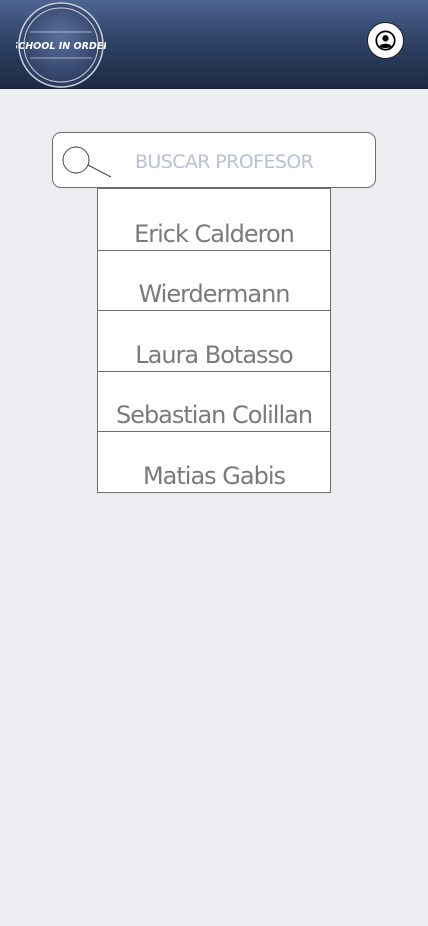 The width and height of the screenshot is (428, 926). Describe the element at coordinates (214, 233) in the screenshot. I see `teacher-name: Erick Calderon` at that location.